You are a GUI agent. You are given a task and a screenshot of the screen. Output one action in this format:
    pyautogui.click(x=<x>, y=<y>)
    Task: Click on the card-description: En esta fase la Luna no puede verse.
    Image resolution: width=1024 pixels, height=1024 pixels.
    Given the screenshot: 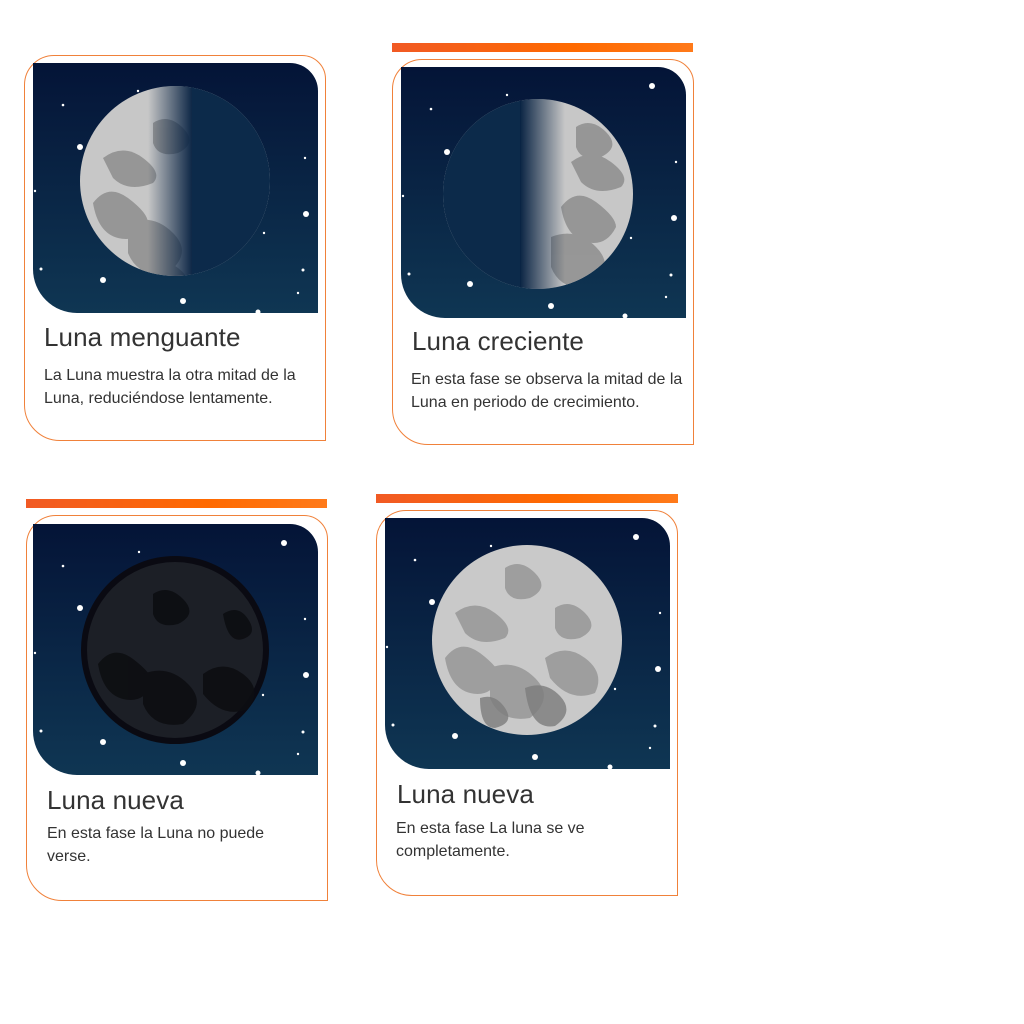 What is the action you would take?
    pyautogui.click(x=156, y=845)
    